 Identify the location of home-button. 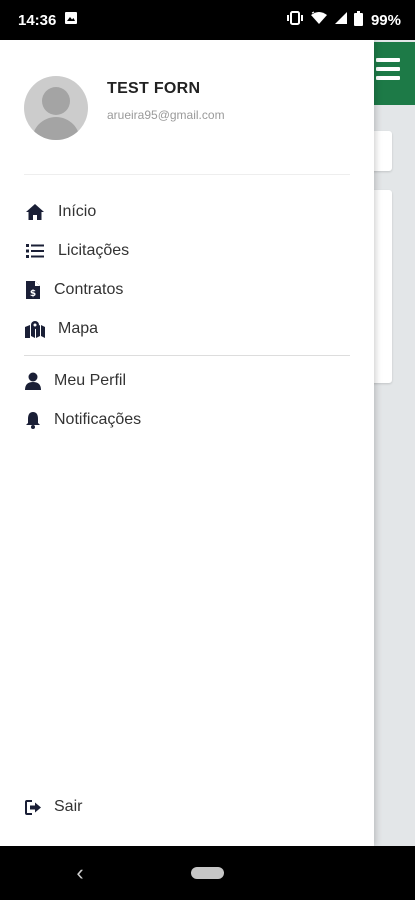
(207, 873).